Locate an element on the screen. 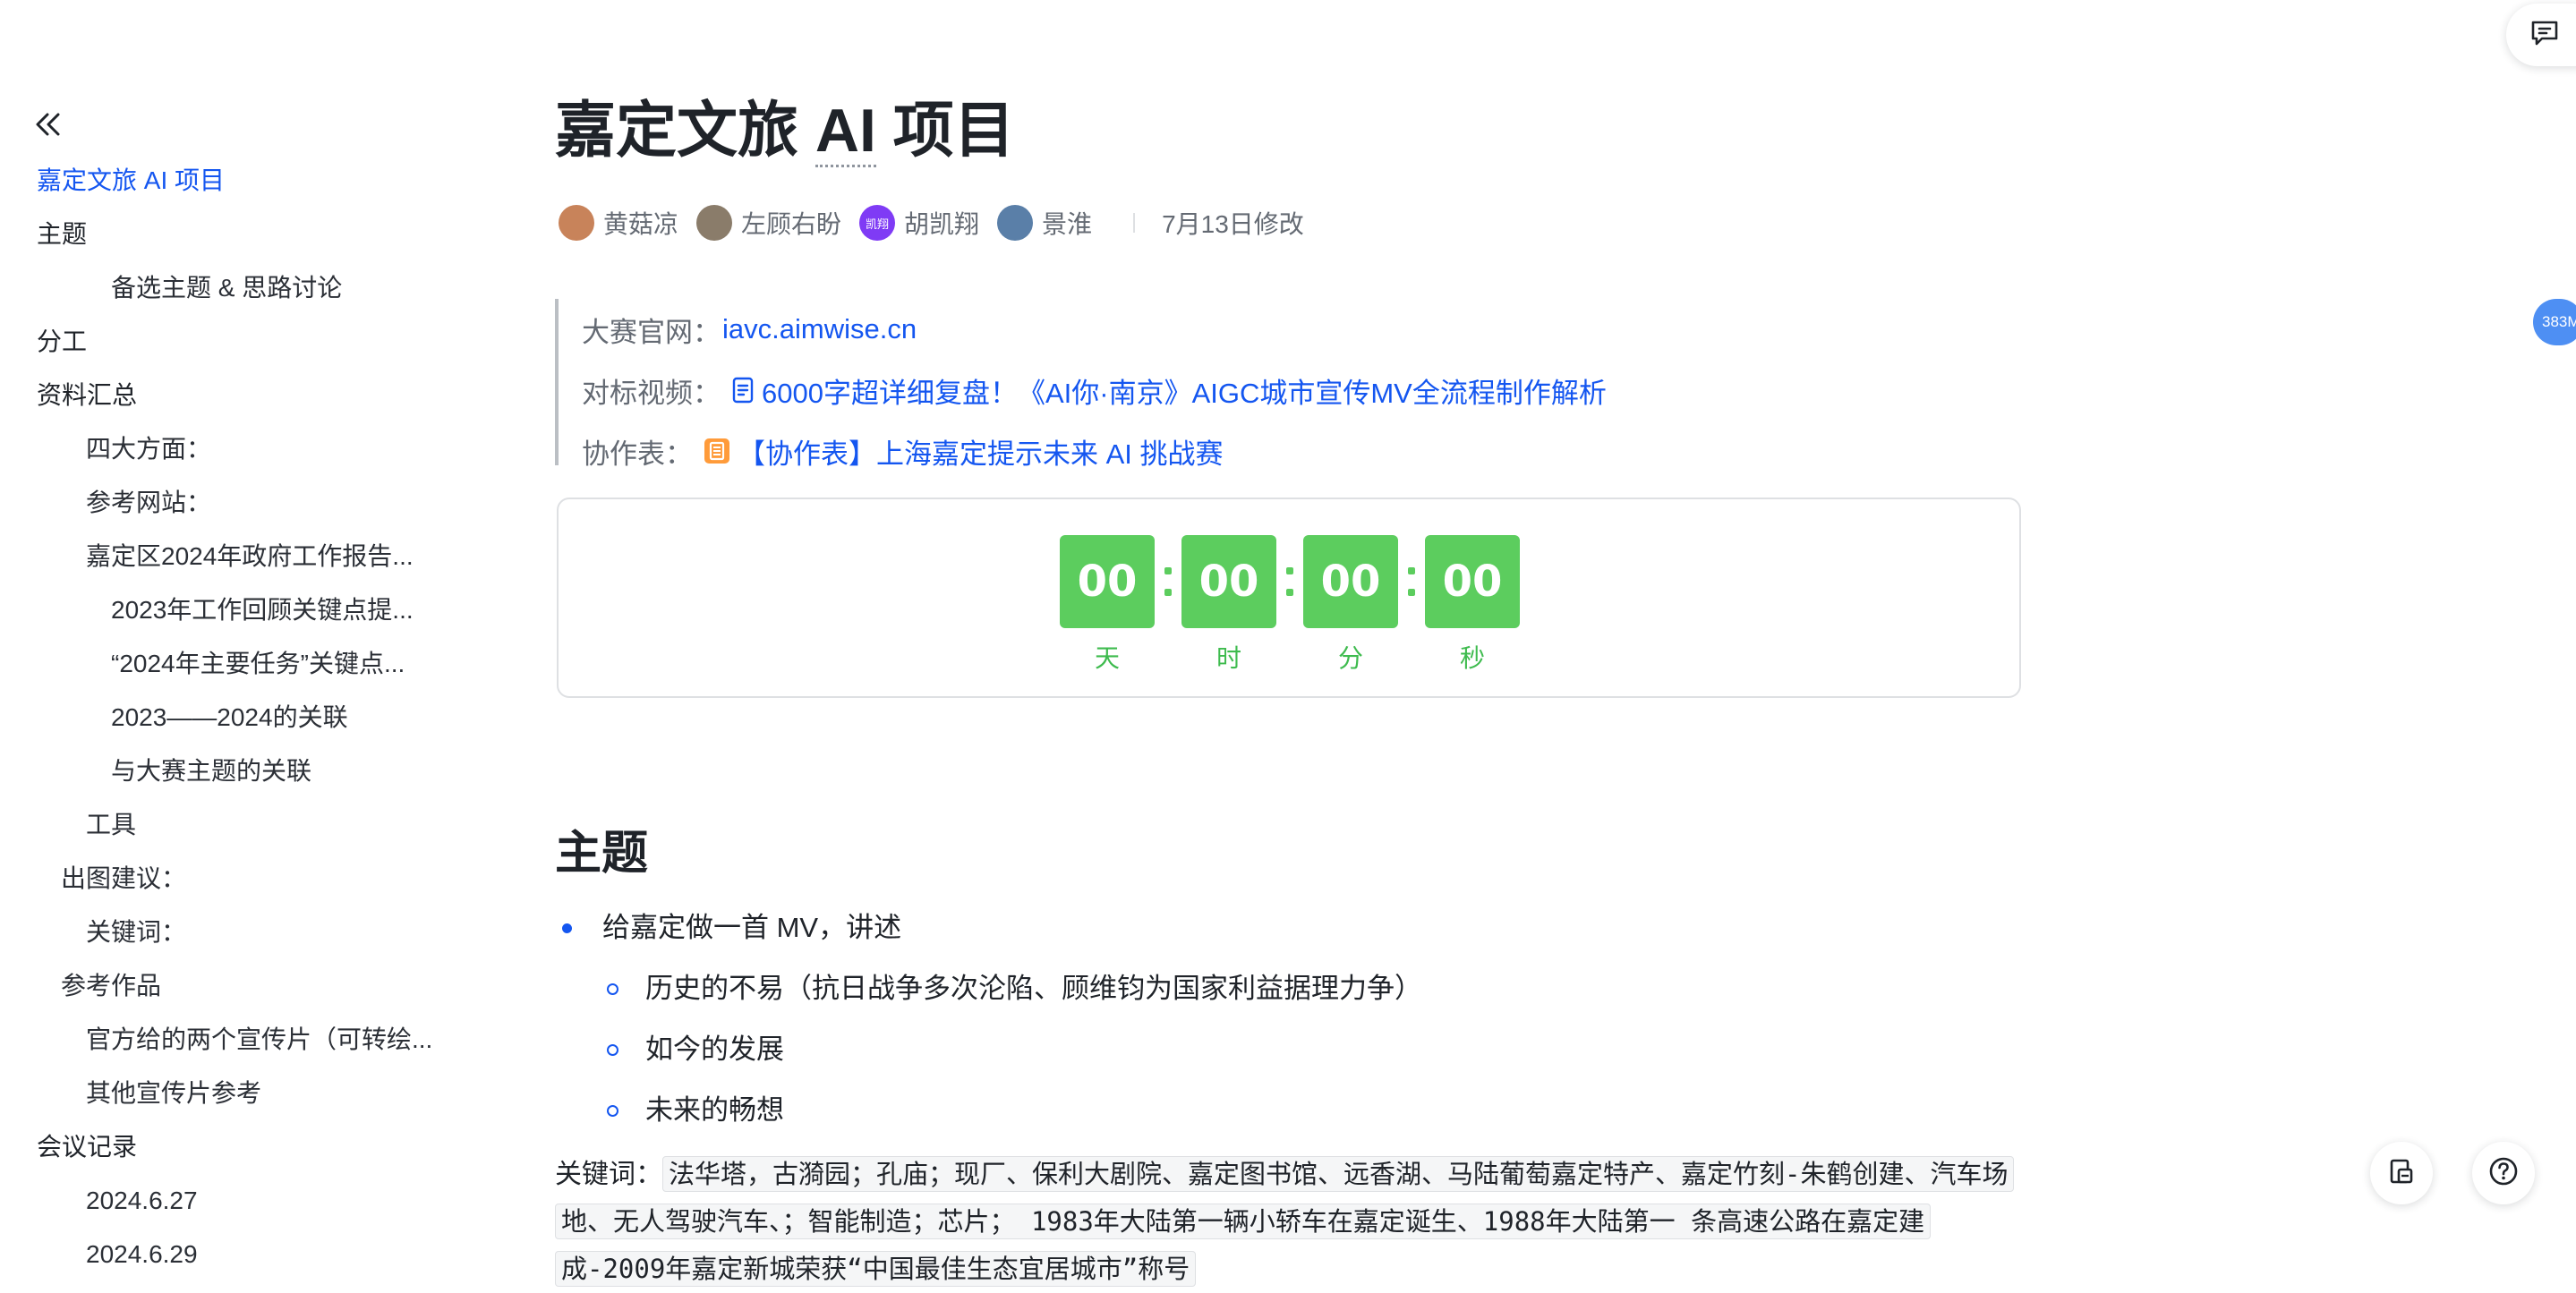 This screenshot has width=2576, height=1293. toc-item-ref-works: 参考作品 is located at coordinates (111, 986).